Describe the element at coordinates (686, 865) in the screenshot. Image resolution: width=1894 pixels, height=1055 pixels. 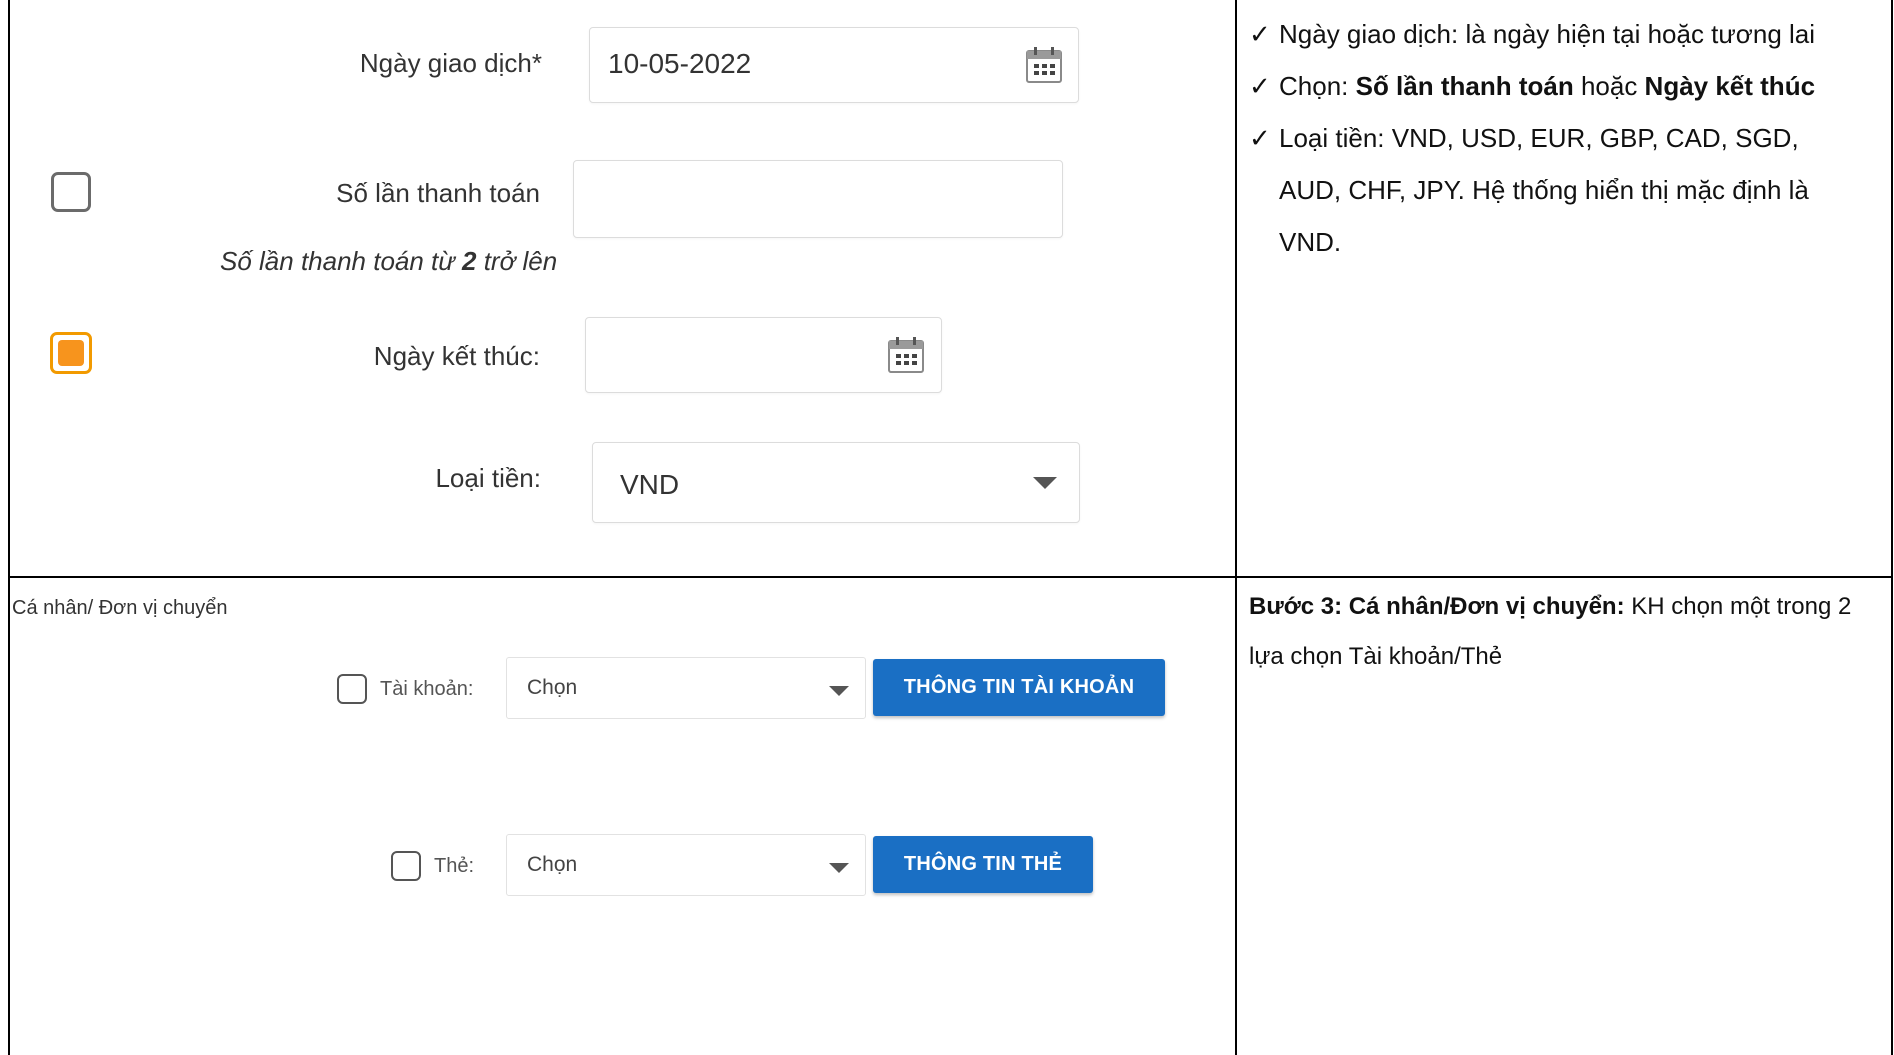
I see `card-select: Chọn` at that location.